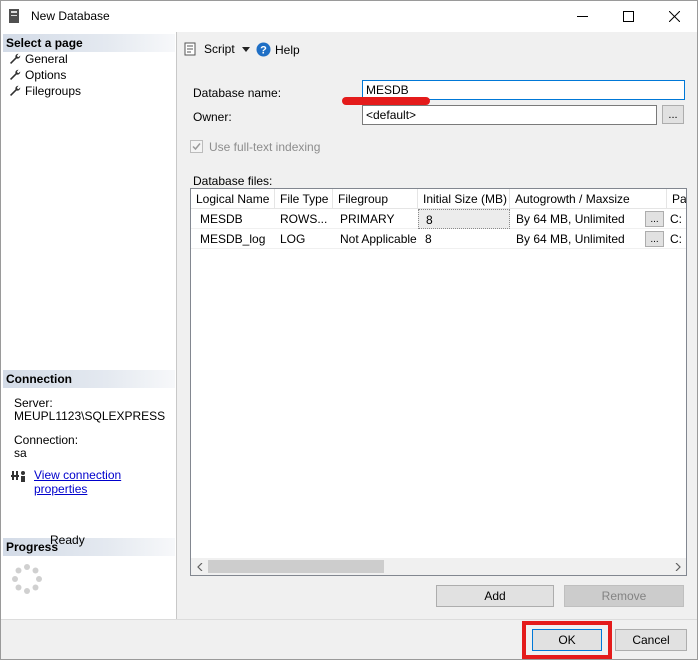 The width and height of the screenshot is (698, 660). I want to click on scroll-left-button, so click(199, 566).